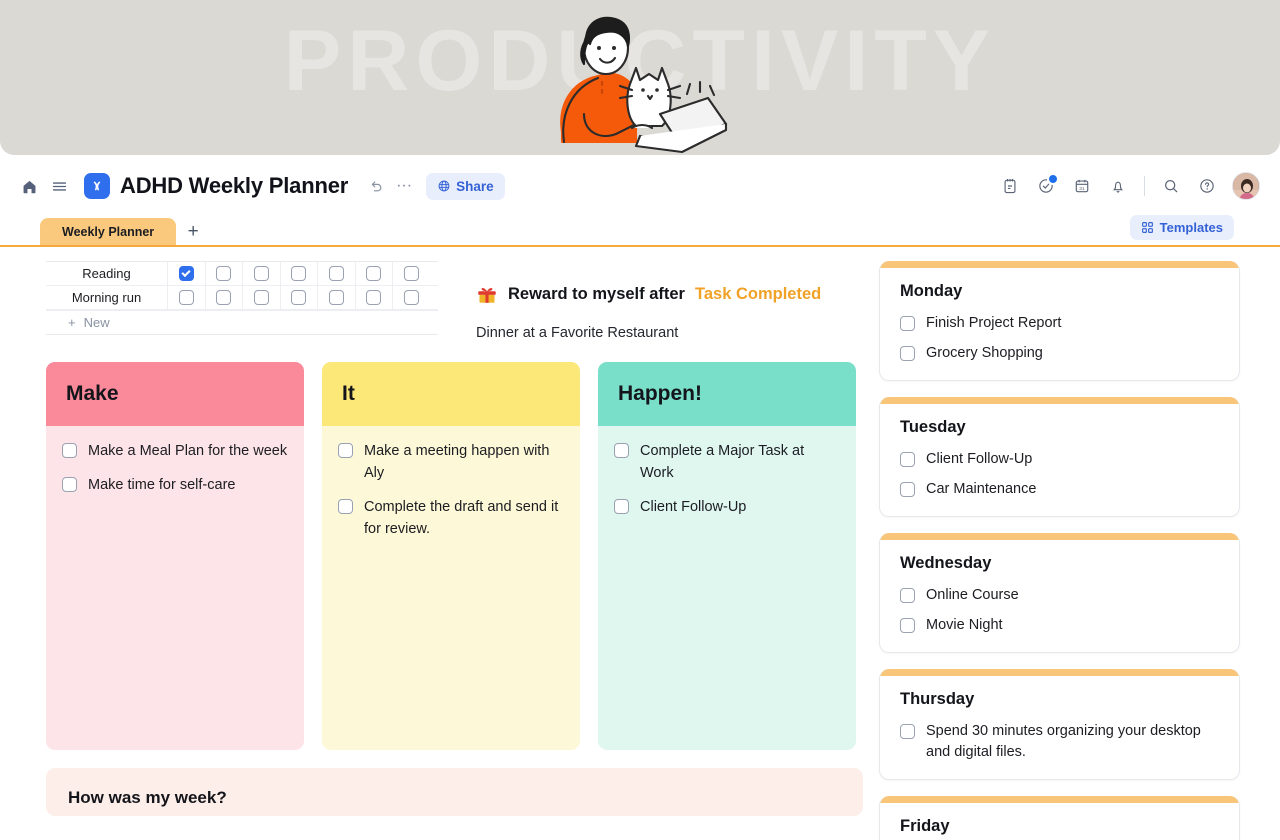 This screenshot has width=1280, height=840. Describe the element at coordinates (175, 451) in the screenshot. I see `list-item: Make a Meal Plan for the week` at that location.